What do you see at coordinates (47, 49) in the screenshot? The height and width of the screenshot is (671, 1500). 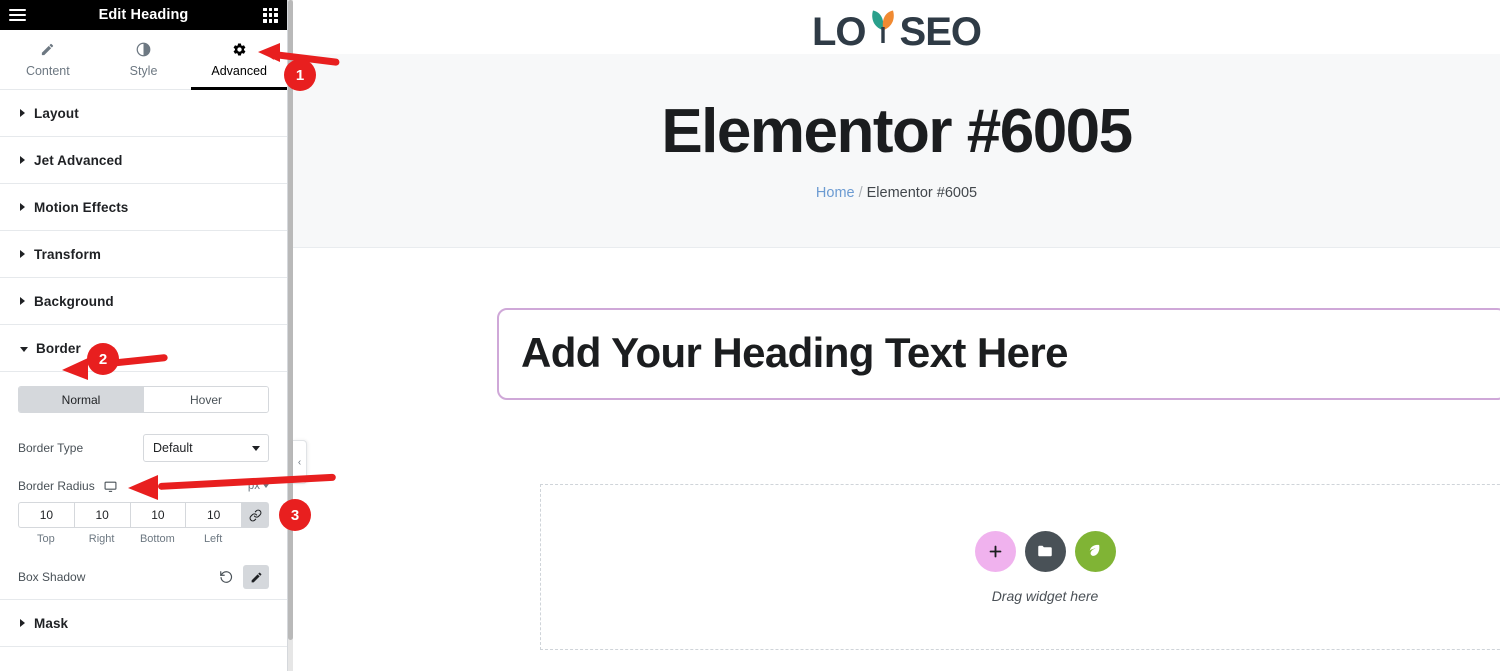 I see `pencil-icon` at bounding box center [47, 49].